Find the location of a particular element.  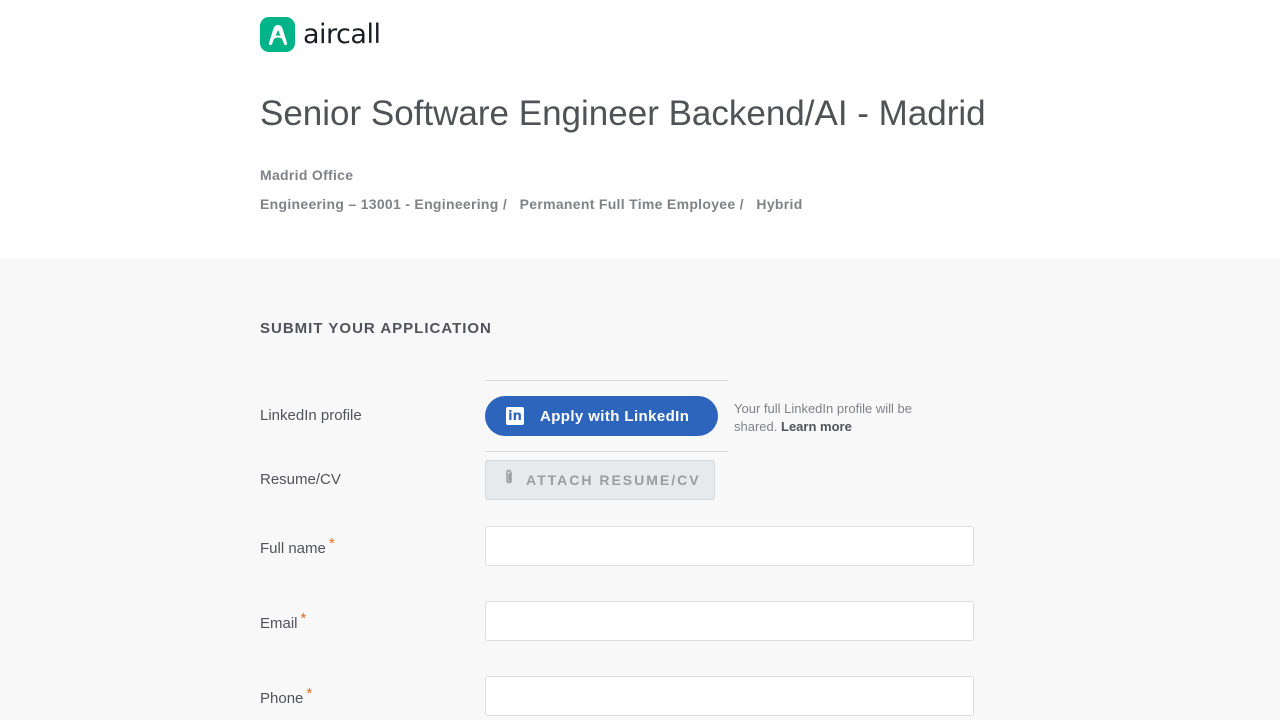

linkedin-label: LinkedIn profile is located at coordinates (311, 415).